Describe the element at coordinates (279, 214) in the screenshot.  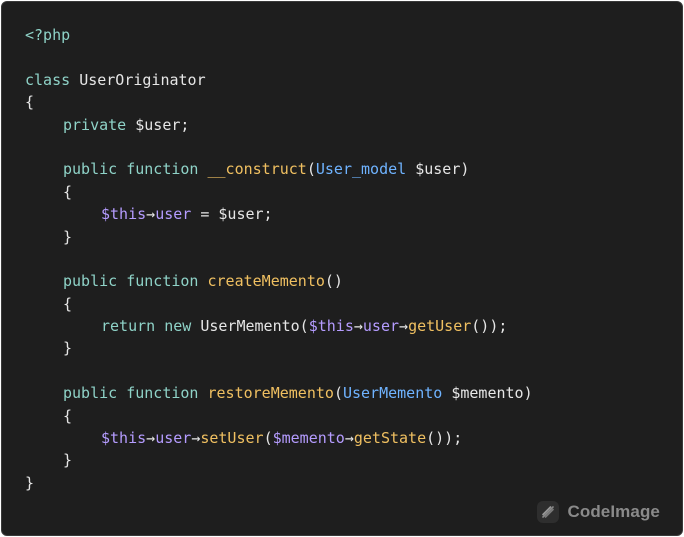
I see `code-line: $this→user = $user;` at that location.